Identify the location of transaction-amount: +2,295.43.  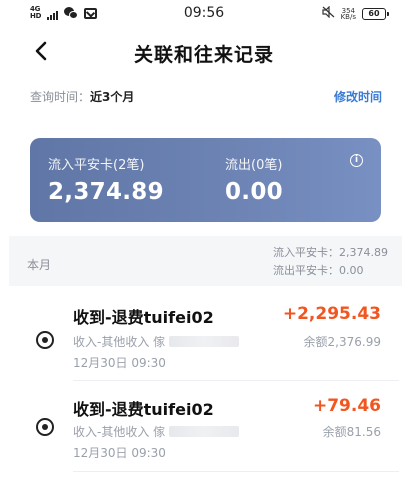
(331, 314).